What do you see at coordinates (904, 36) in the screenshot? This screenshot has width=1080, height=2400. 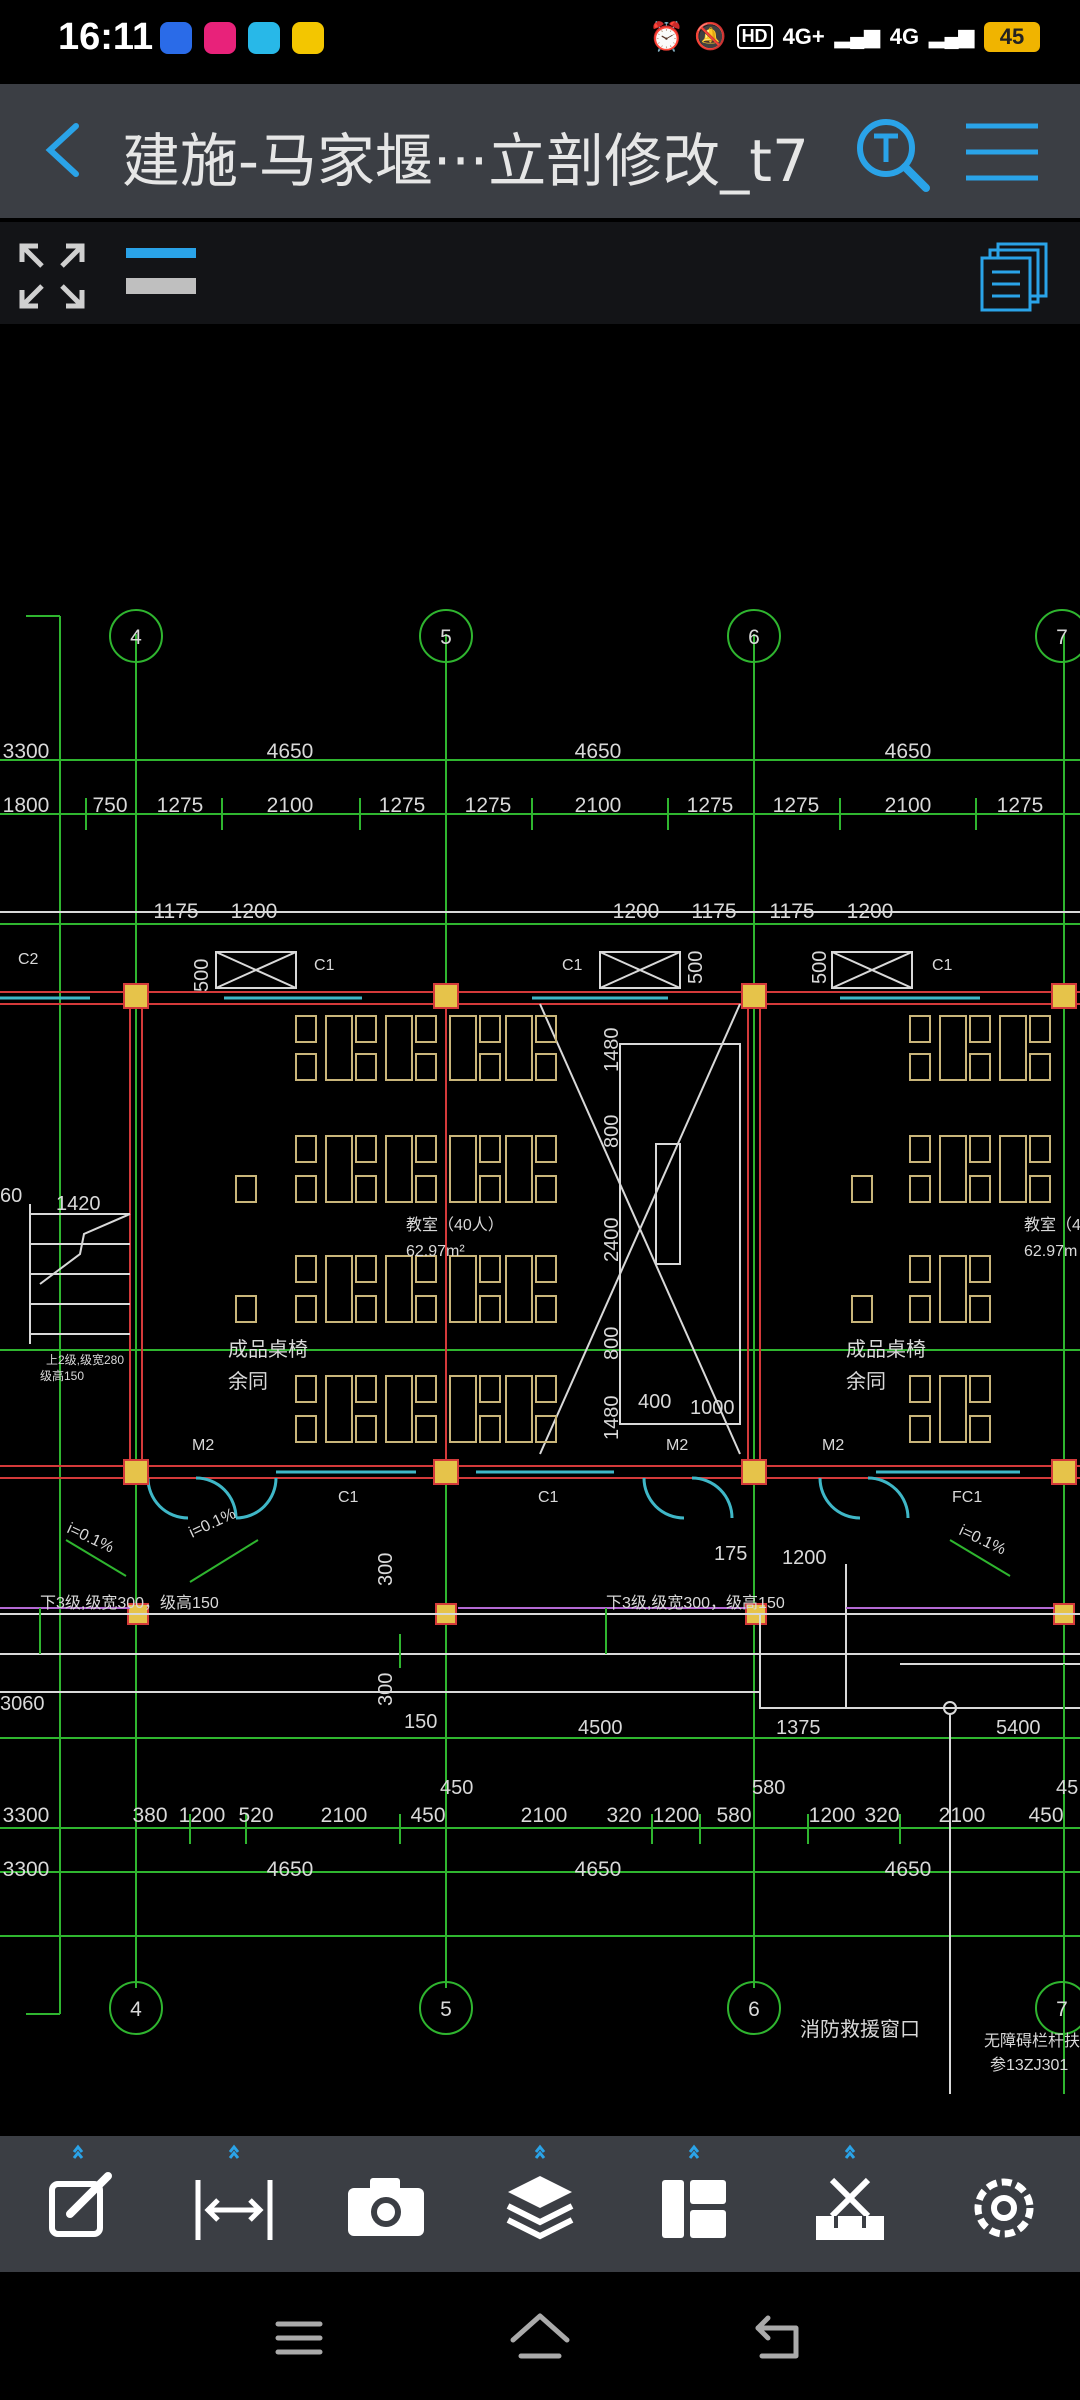 I see `network-4g: 4G` at bounding box center [904, 36].